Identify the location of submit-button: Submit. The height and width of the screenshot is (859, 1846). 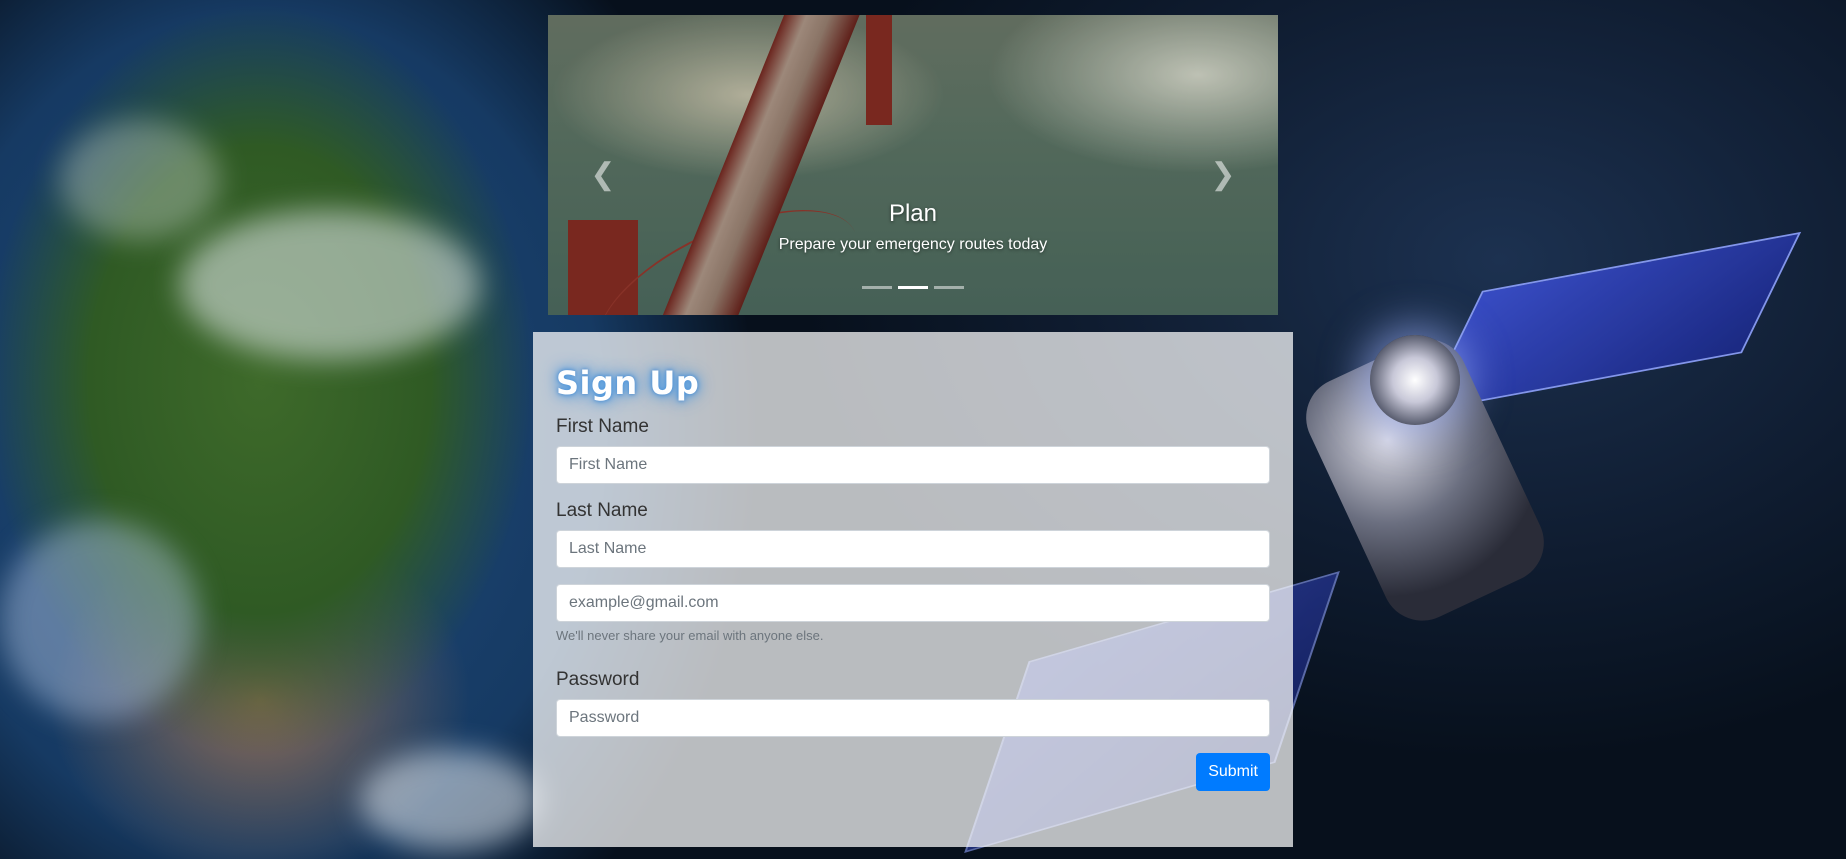
(1233, 772).